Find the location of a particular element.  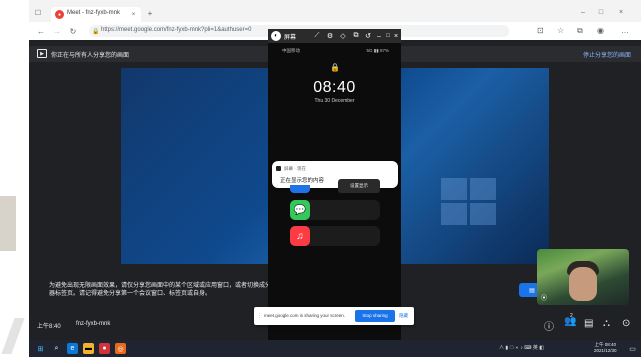

system-tray-icons: ∧ ▮ ☁ ◐ ♪ ⌨ 英 ◧ is located at coordinates (521, 347).